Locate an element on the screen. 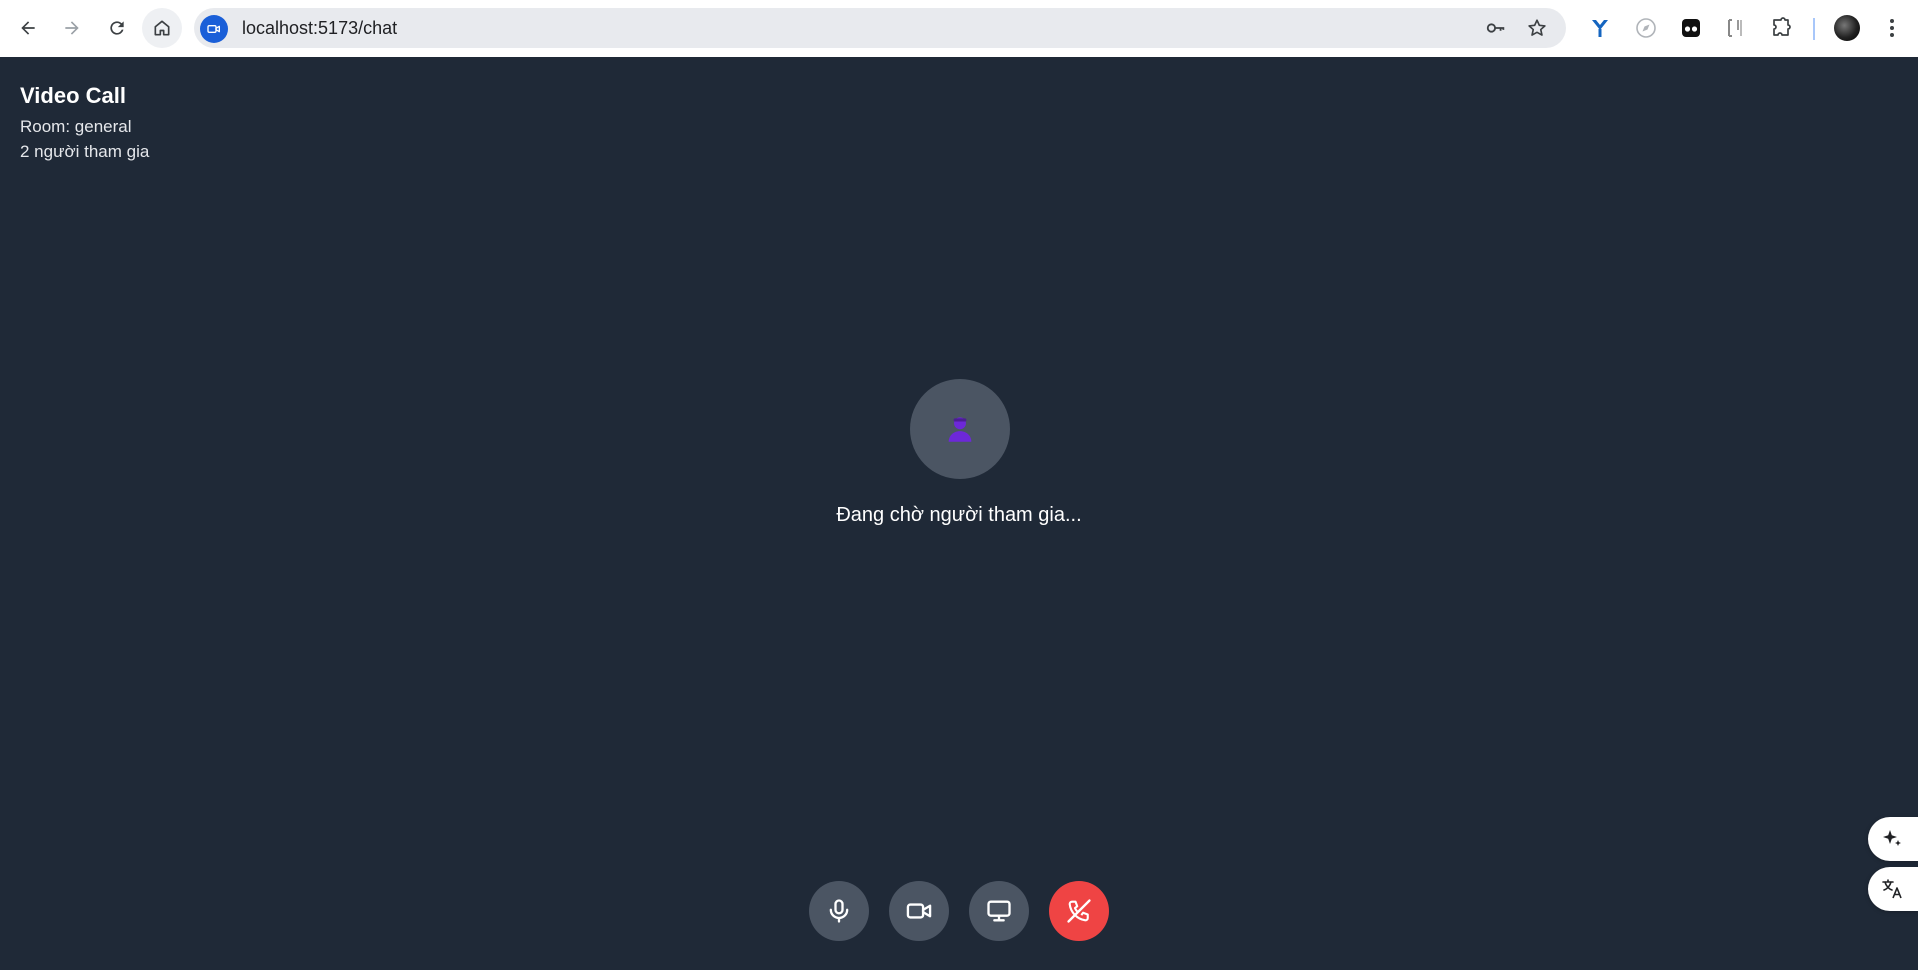  toolbar-divider is located at coordinates (1814, 29).